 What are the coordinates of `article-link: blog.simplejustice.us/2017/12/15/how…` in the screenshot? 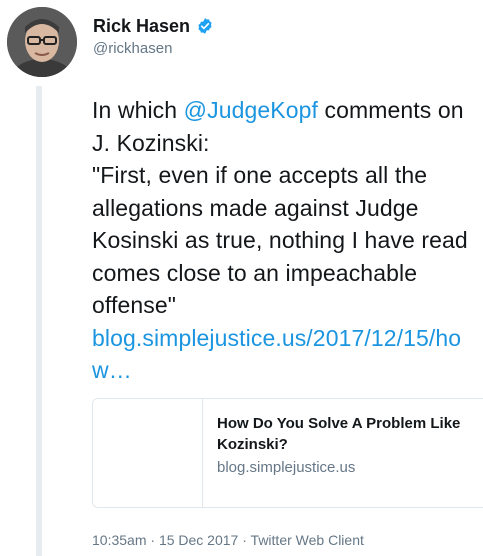 It's located at (276, 354).